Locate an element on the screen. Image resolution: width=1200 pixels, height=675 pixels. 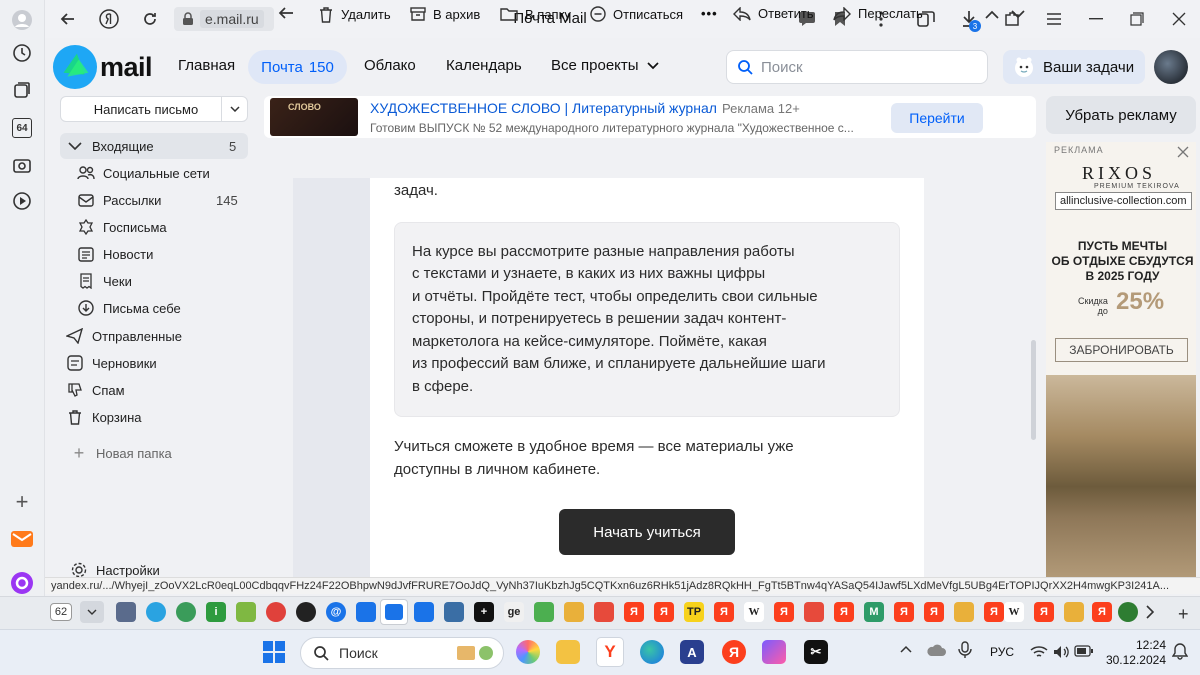
tray-chevron-up-icon is located at coordinates (906, 649).